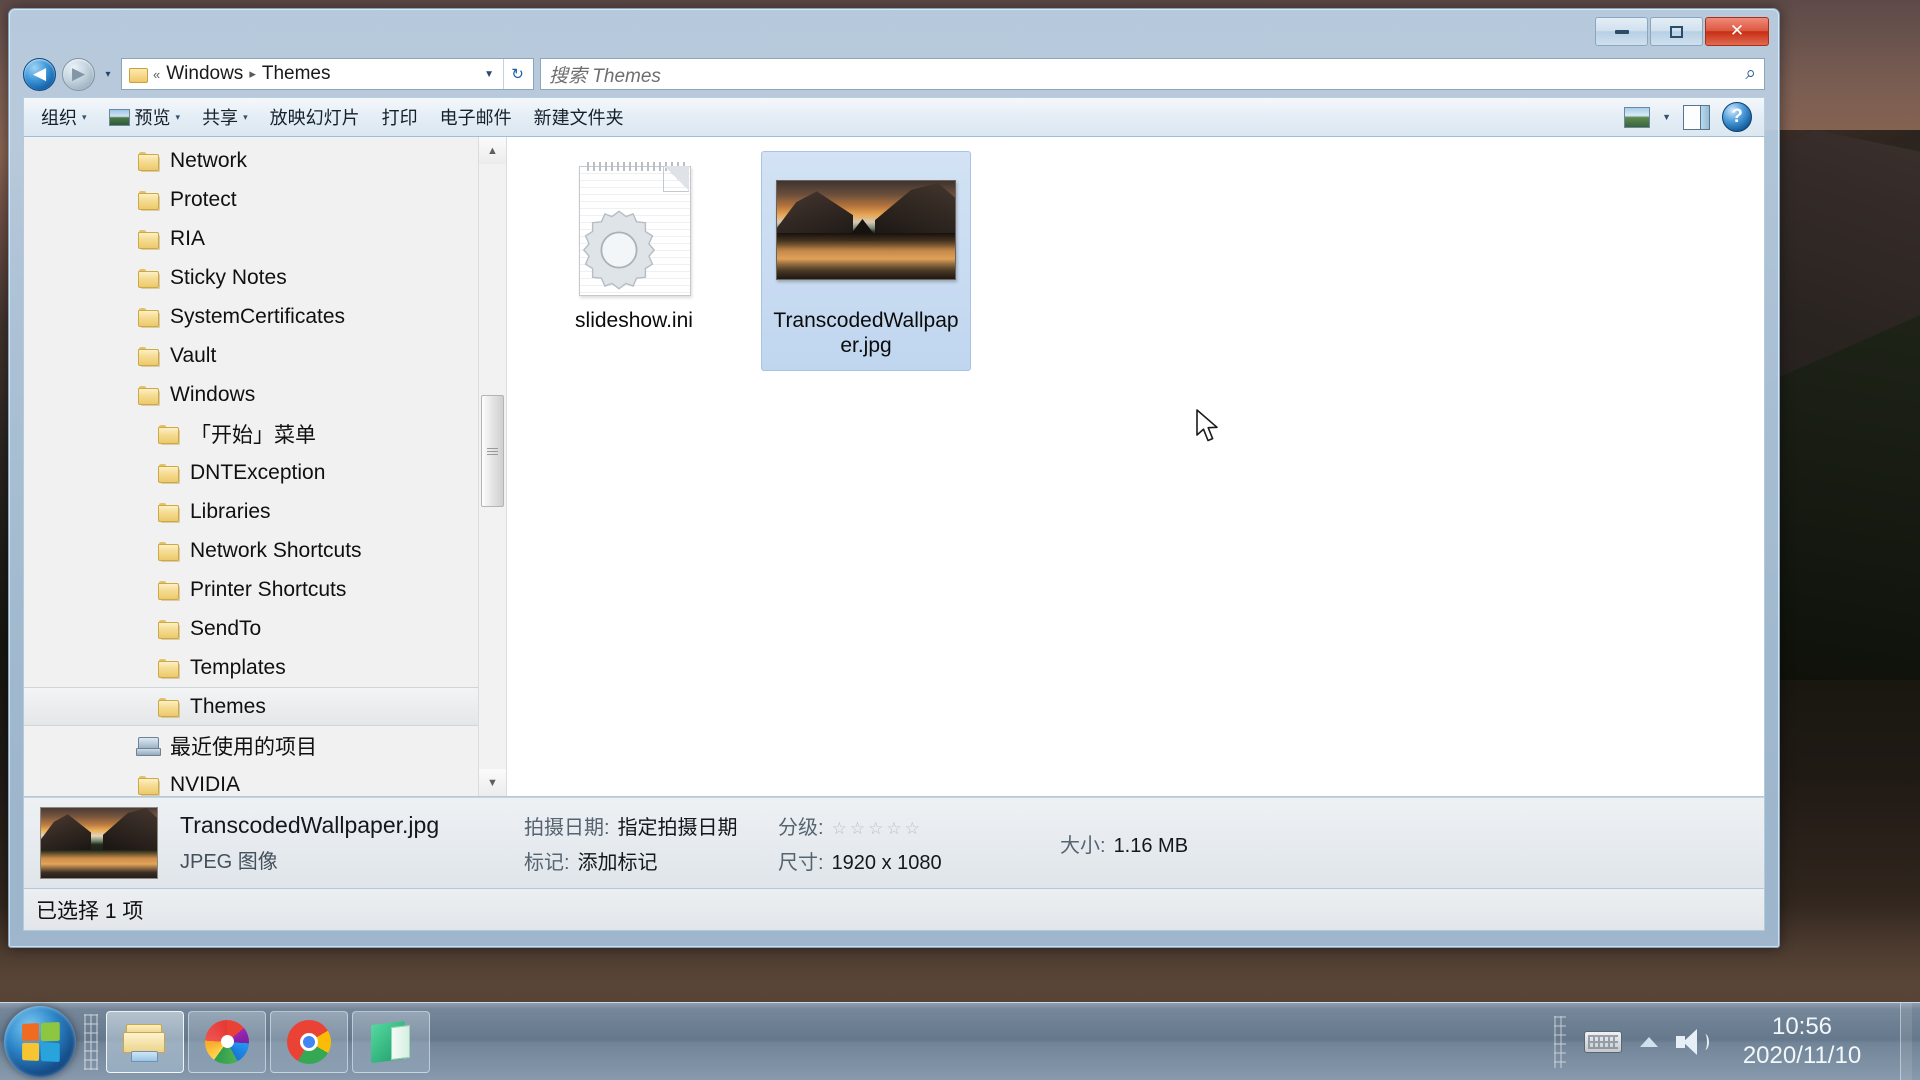  I want to click on command-toolbar: 组织 ▾ 预览 ▾ 共享 ▾ 放映幻灯片 打印 电子邮件 新建文件夹 ▼ ?, so click(894, 117).